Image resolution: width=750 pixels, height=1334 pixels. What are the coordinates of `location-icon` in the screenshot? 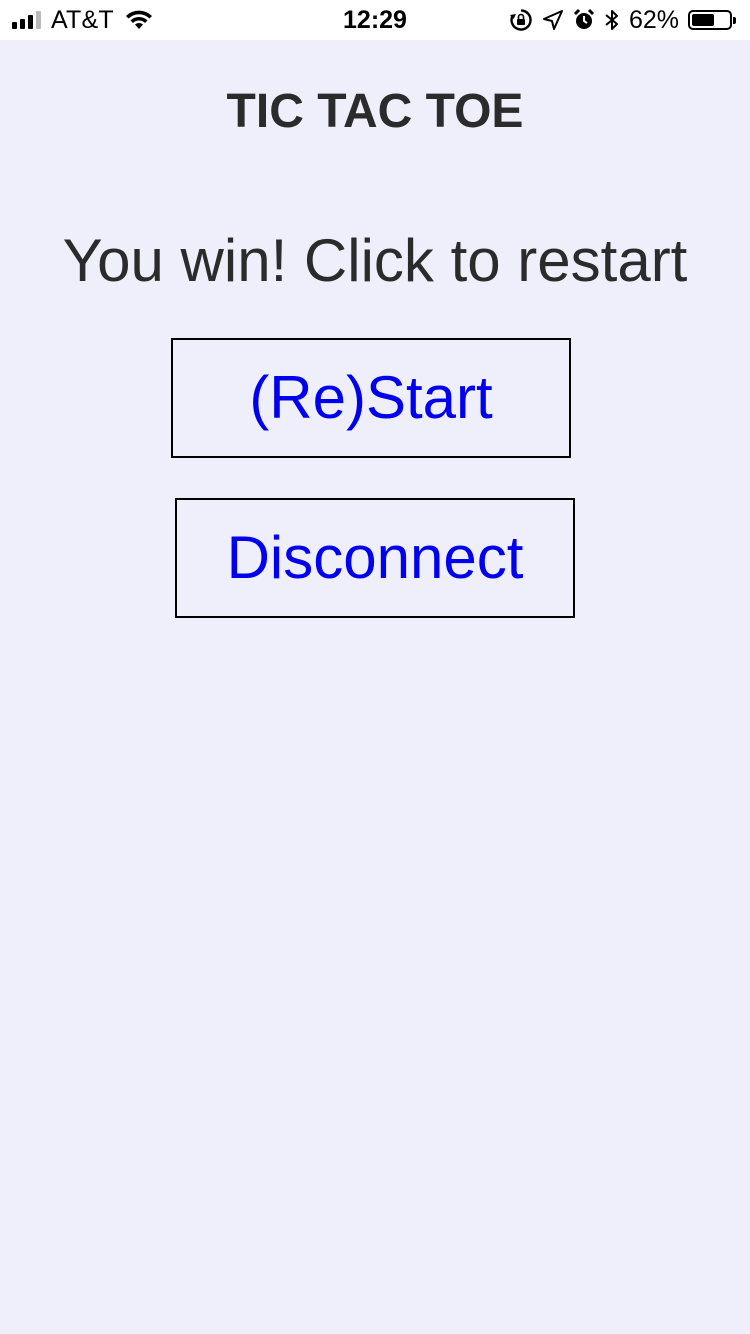 It's located at (553, 20).